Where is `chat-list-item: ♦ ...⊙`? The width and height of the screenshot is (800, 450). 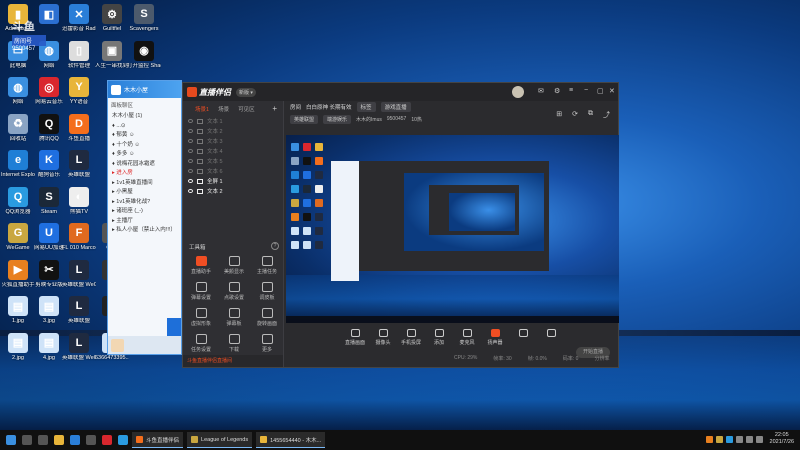
chat-list-item: ♦ ...⊙ is located at coordinates (144, 127).